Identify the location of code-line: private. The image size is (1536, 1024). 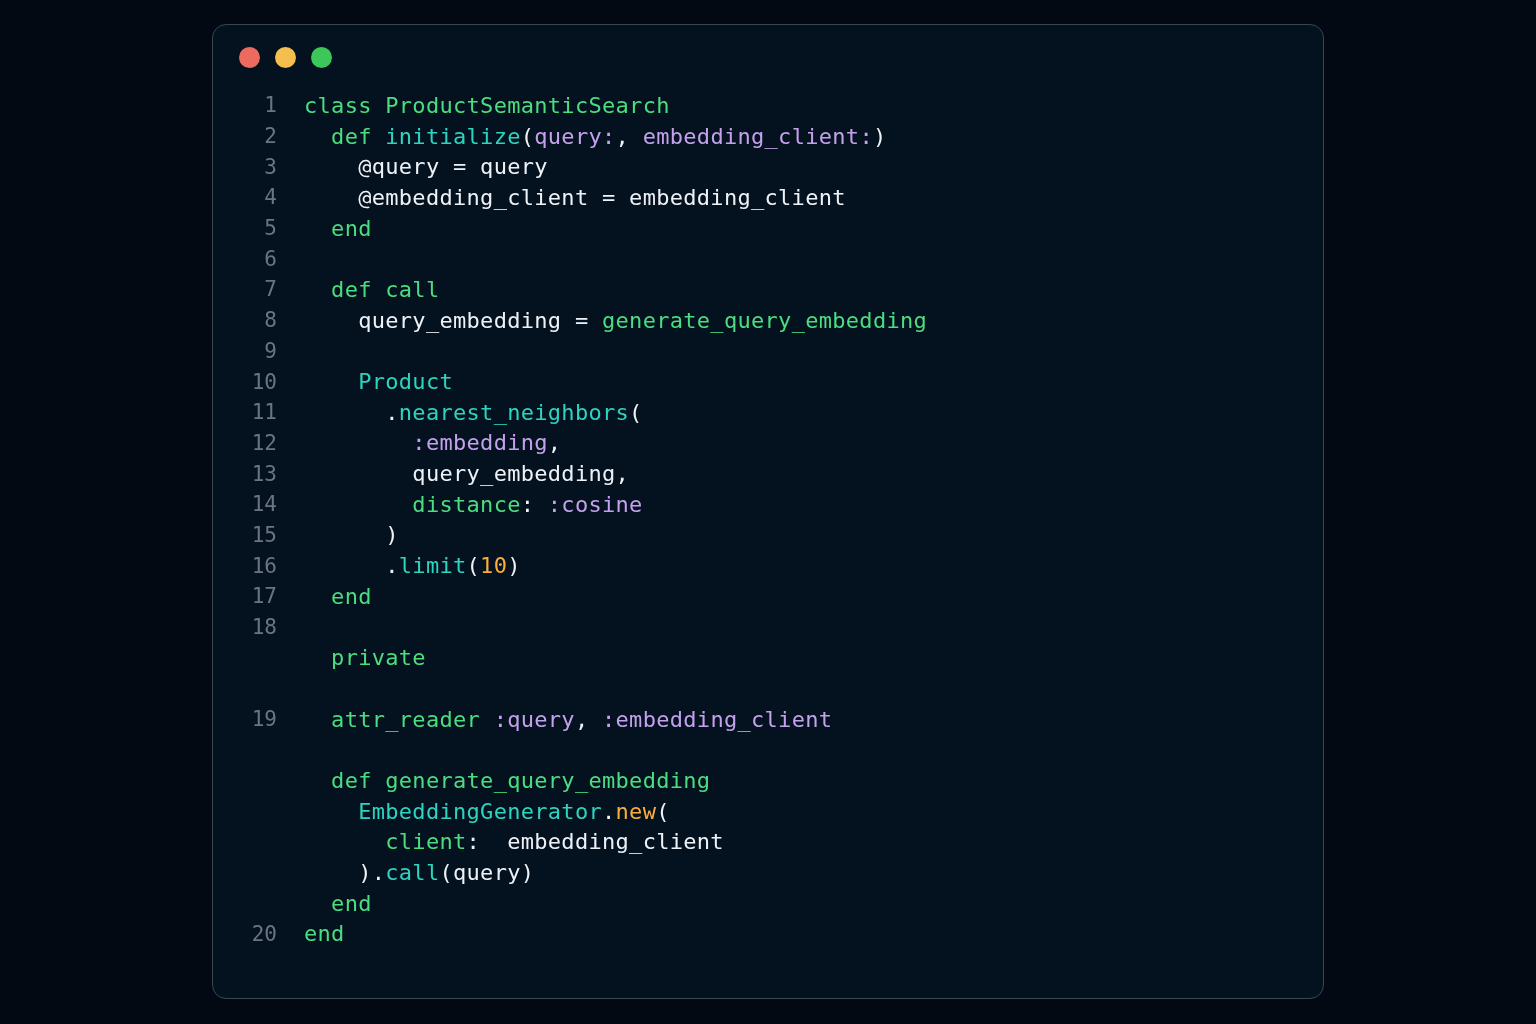
(378, 658).